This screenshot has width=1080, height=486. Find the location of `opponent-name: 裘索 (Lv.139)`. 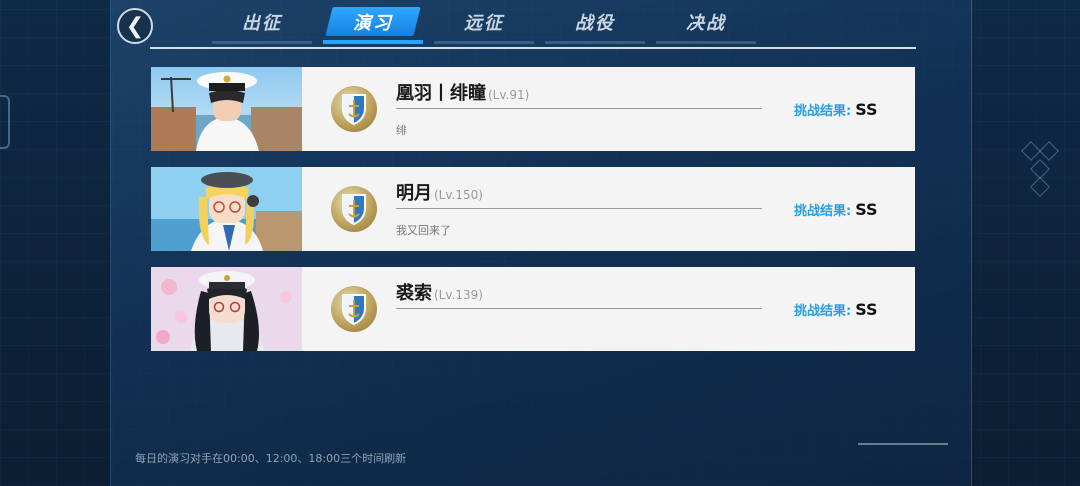

opponent-name: 裘索 (Lv.139) is located at coordinates (439, 293).